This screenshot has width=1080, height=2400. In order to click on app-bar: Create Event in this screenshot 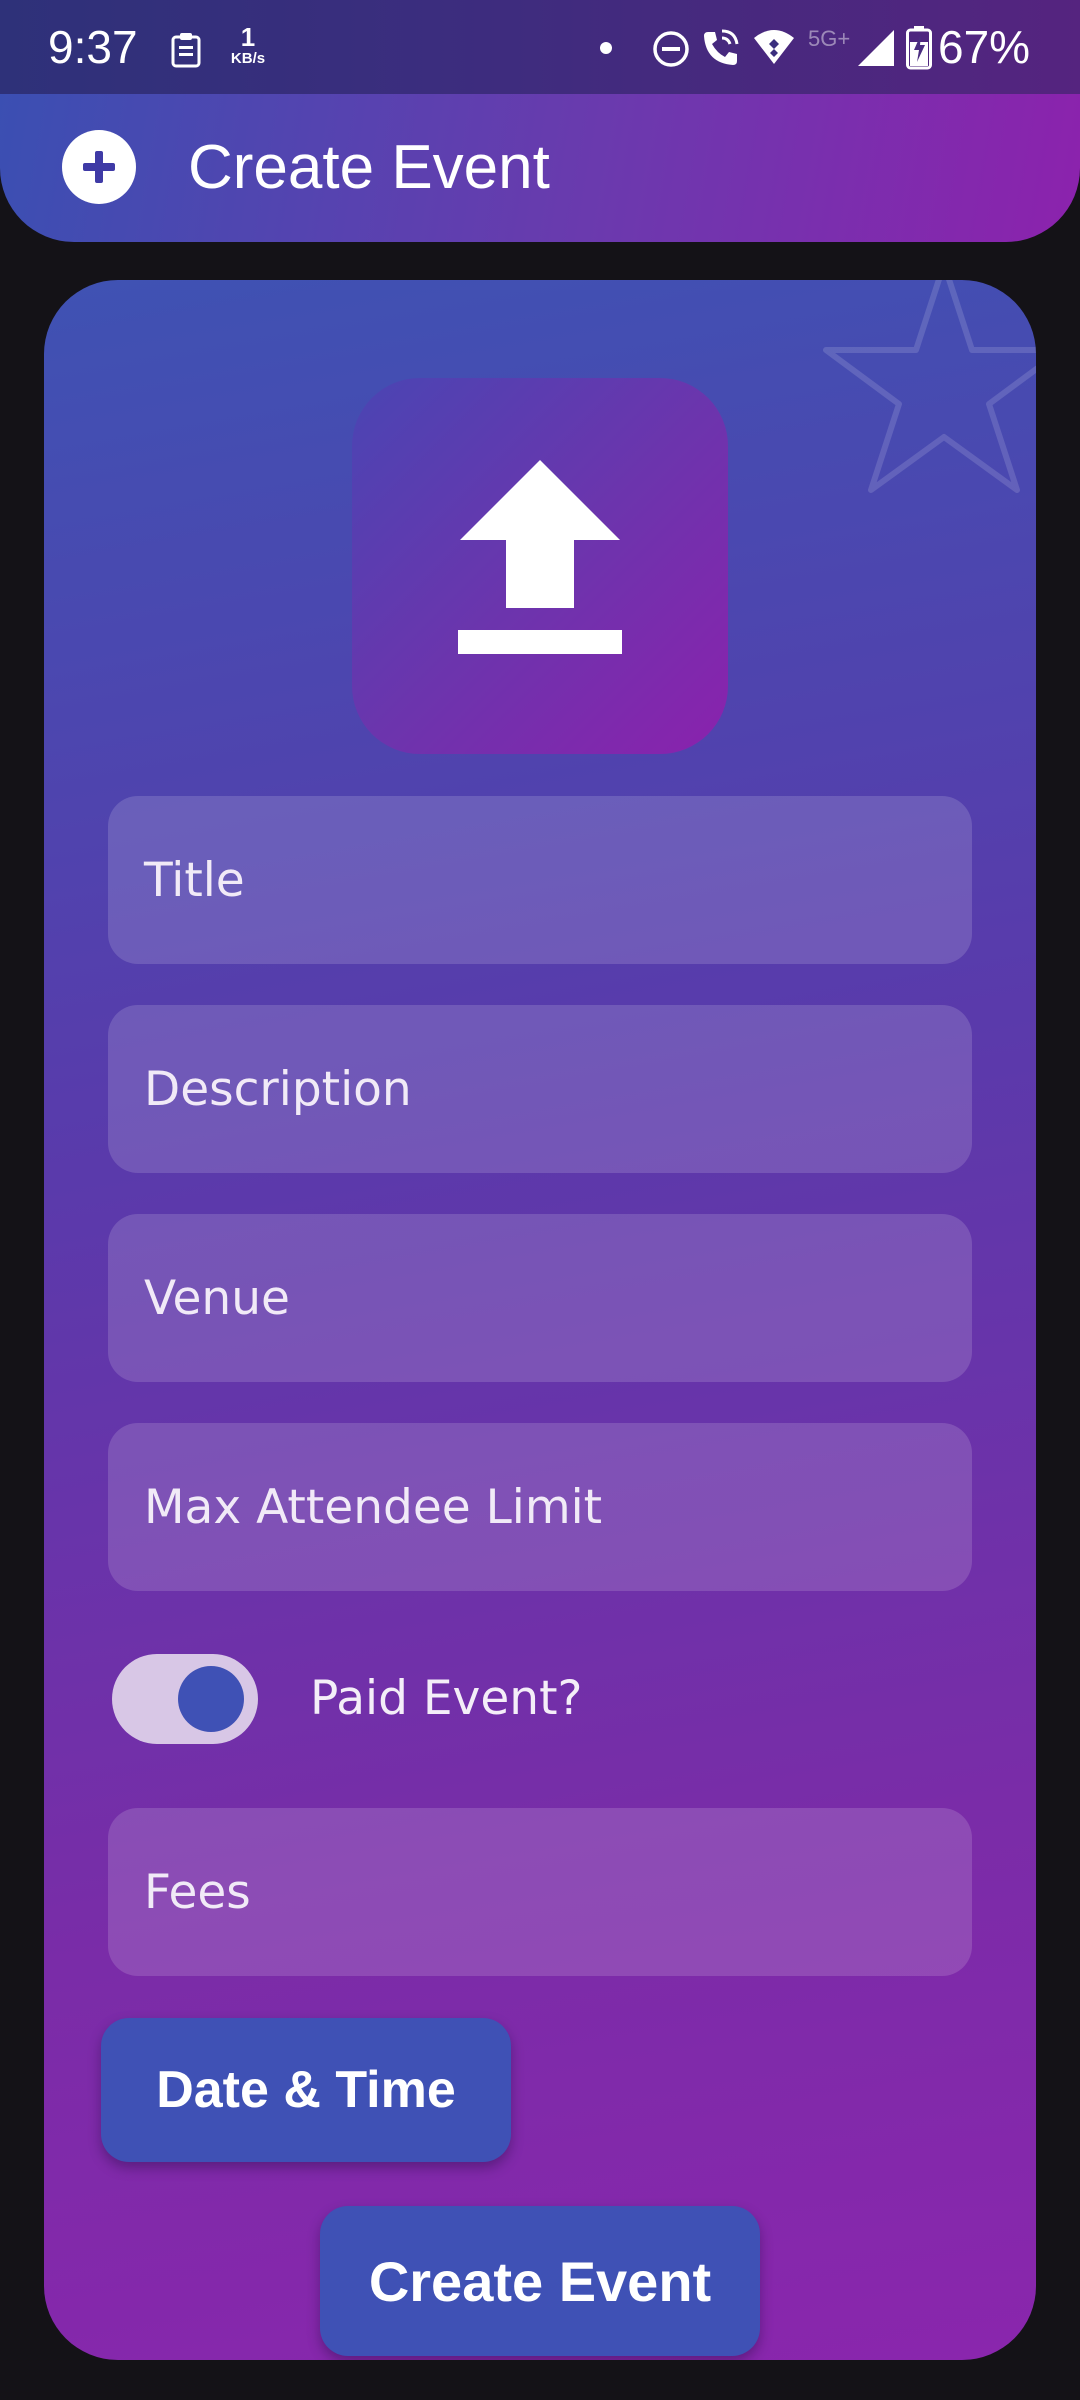, I will do `click(540, 168)`.